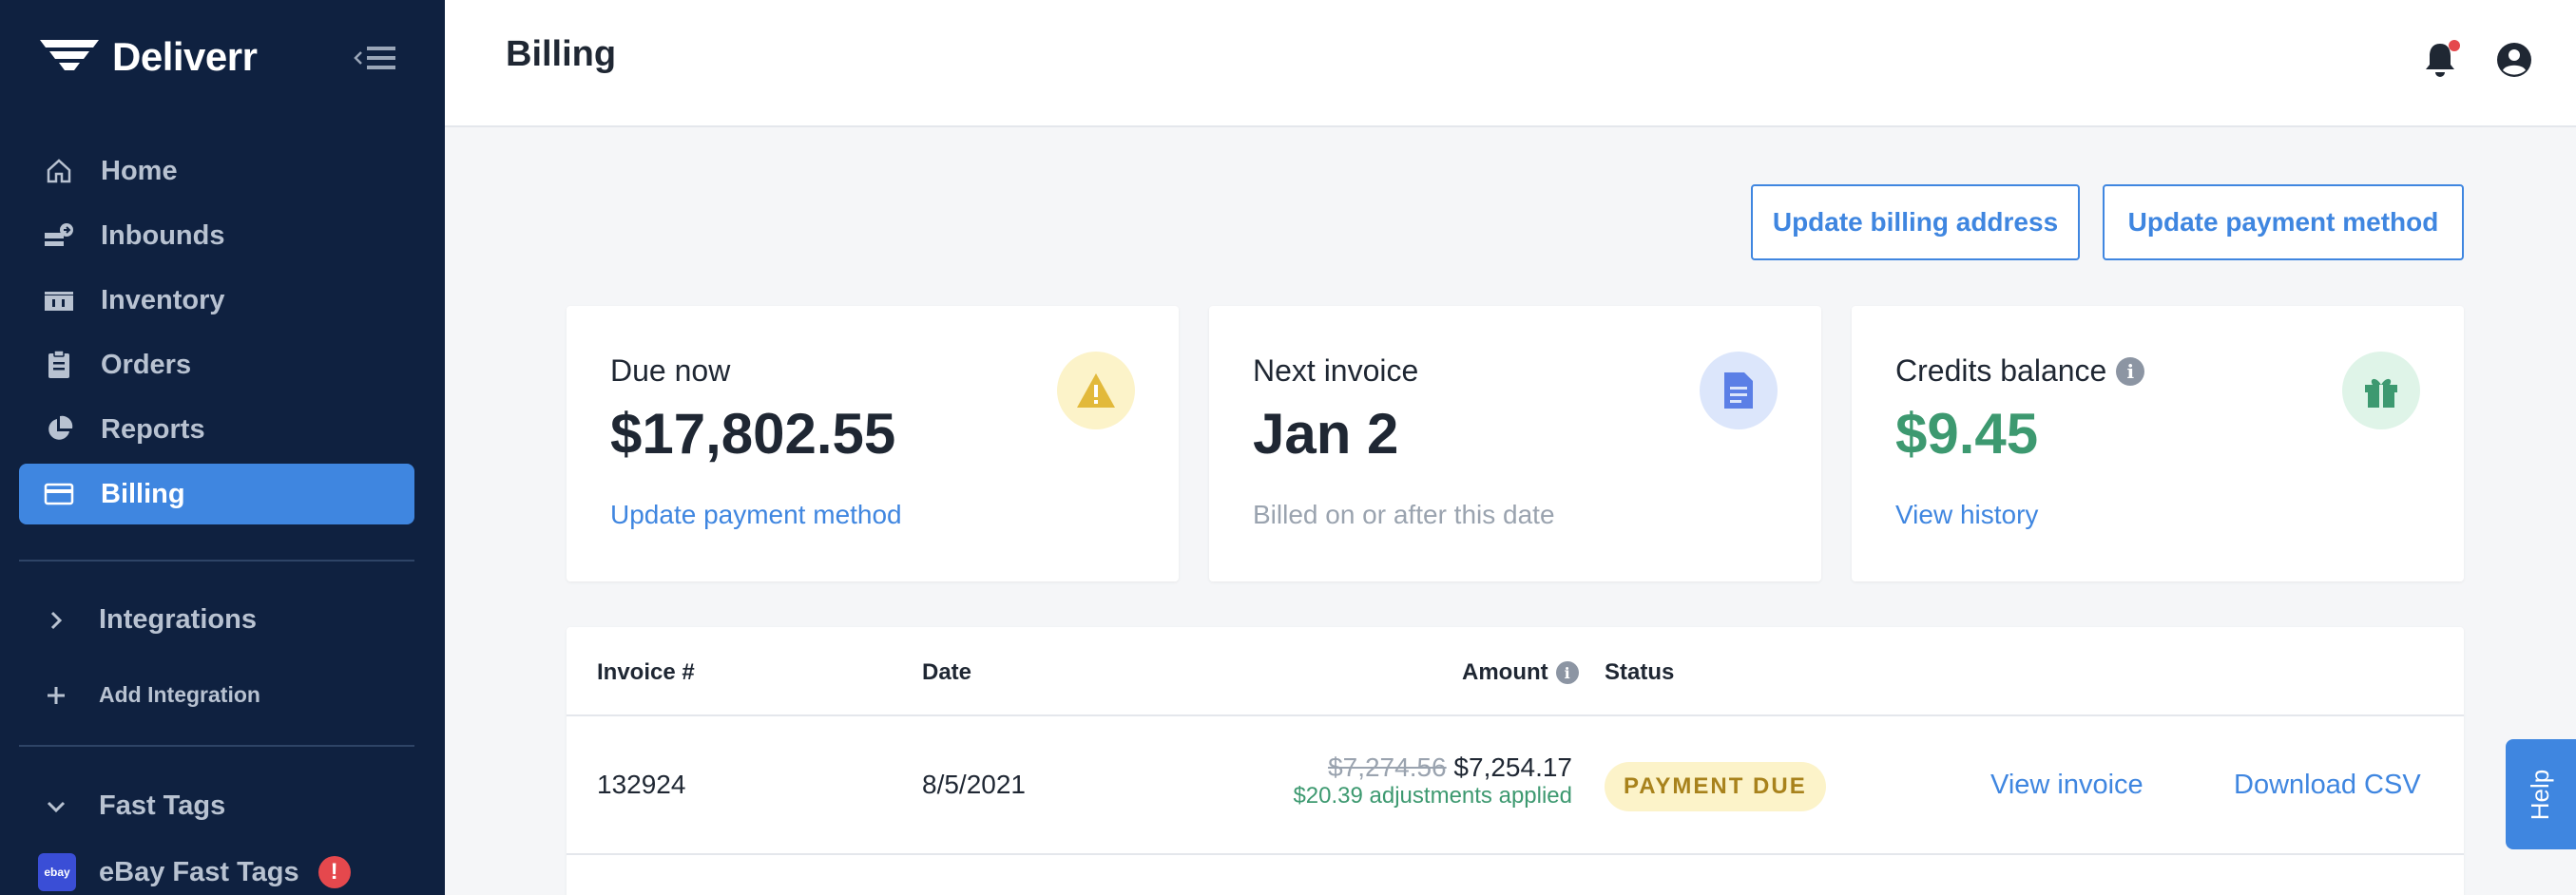  Describe the element at coordinates (56, 620) in the screenshot. I see `chevron-right-icon` at that location.